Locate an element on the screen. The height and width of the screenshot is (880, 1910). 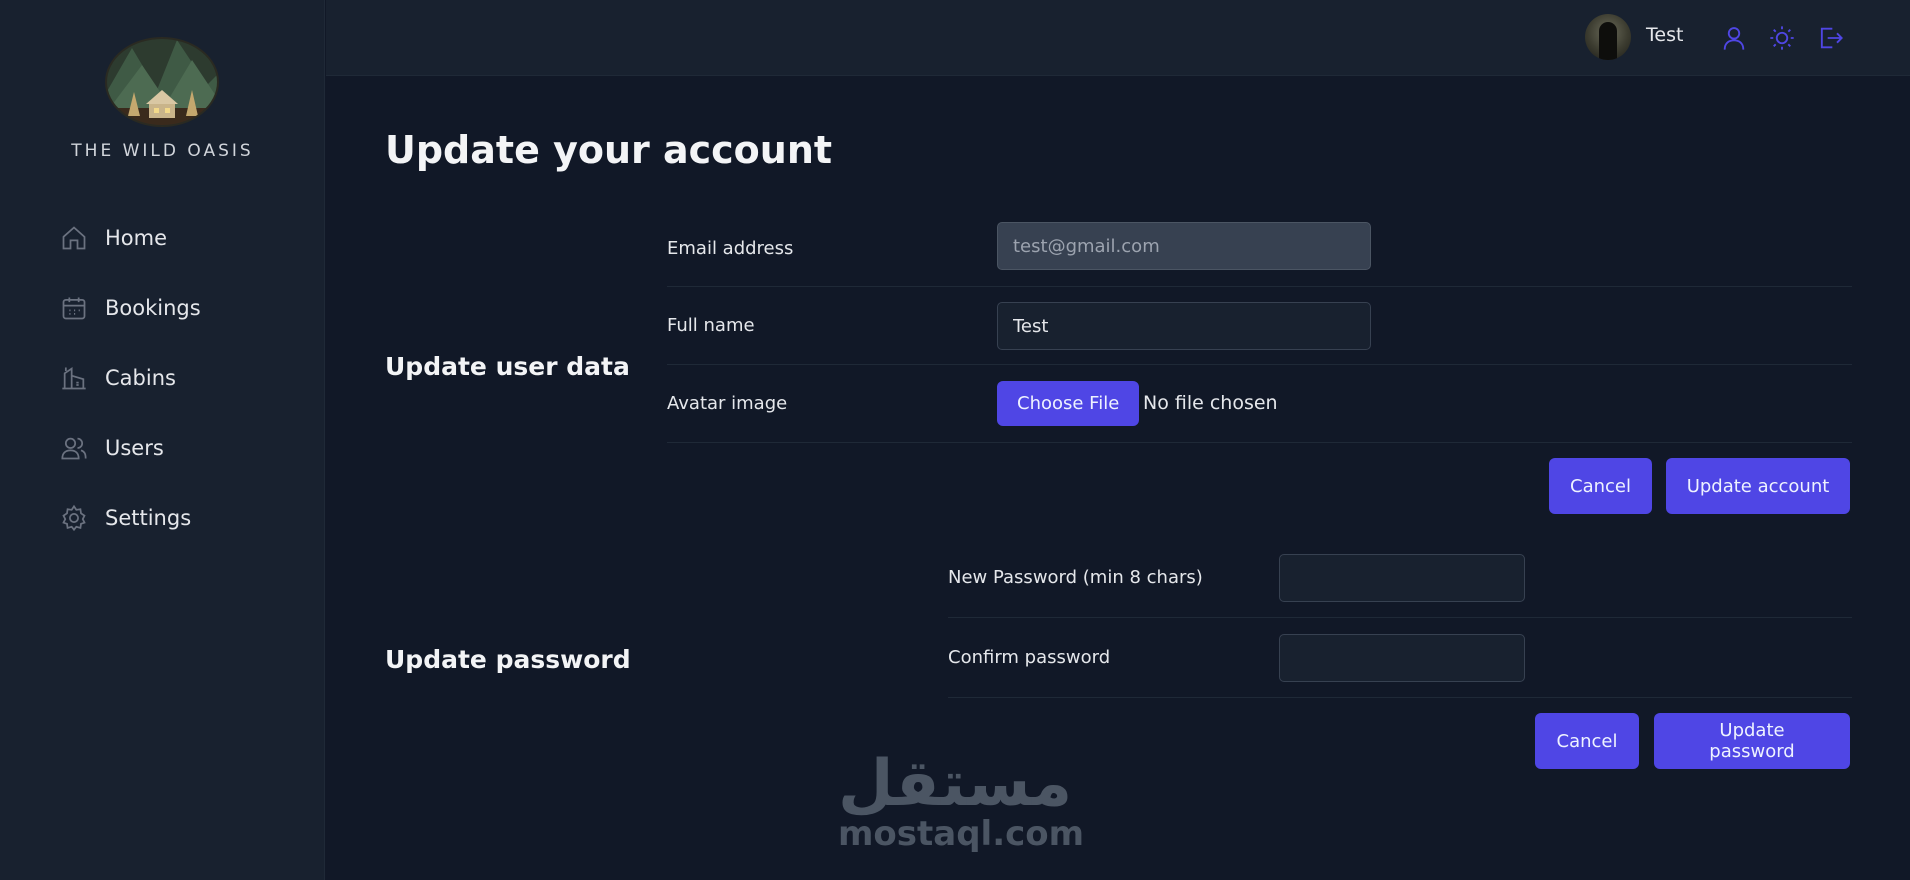
watermark: مستقل mostaql.com is located at coordinates (961, 800).